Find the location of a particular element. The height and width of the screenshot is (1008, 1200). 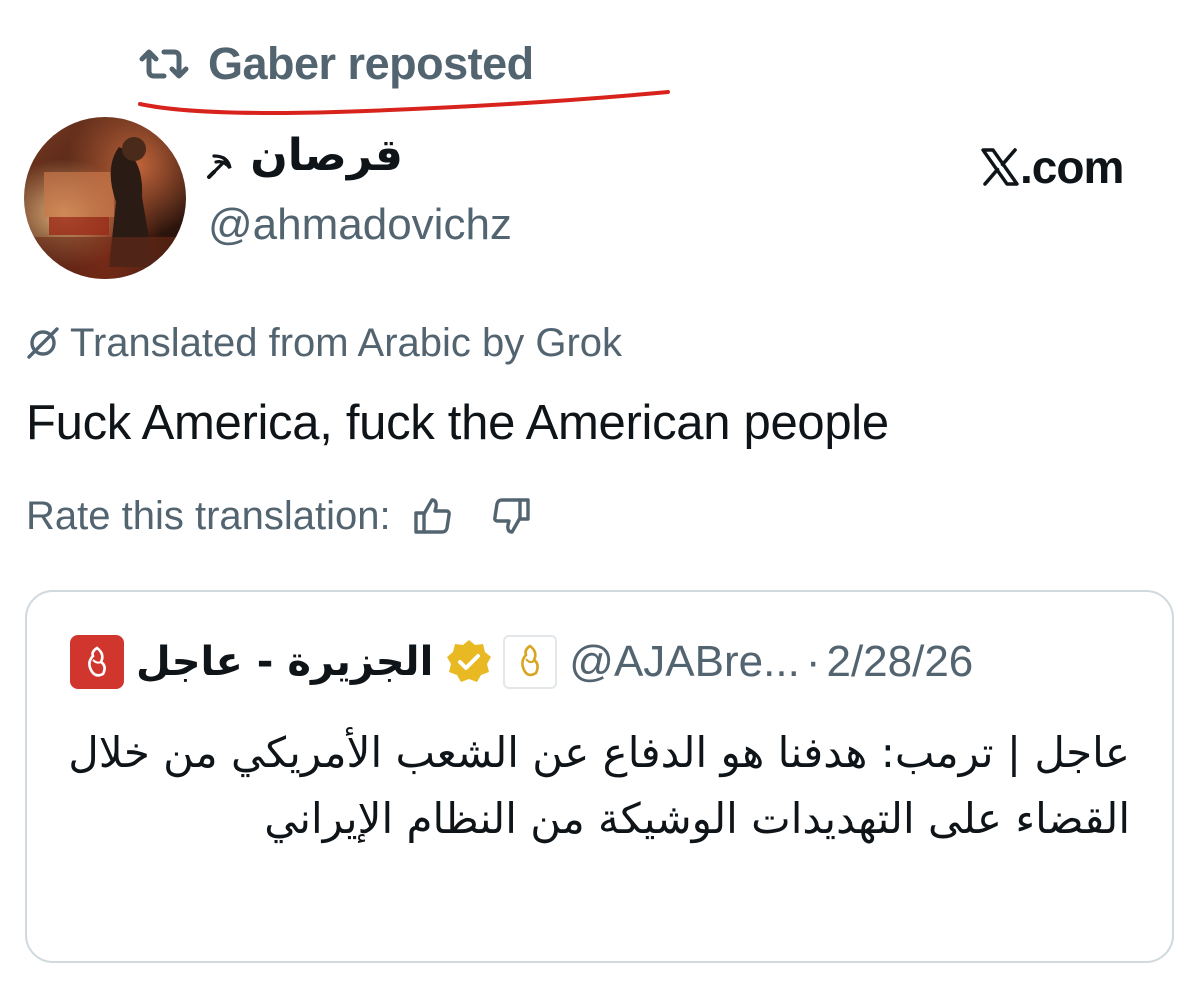

author-display-name: قرصان is located at coordinates (305, 160).